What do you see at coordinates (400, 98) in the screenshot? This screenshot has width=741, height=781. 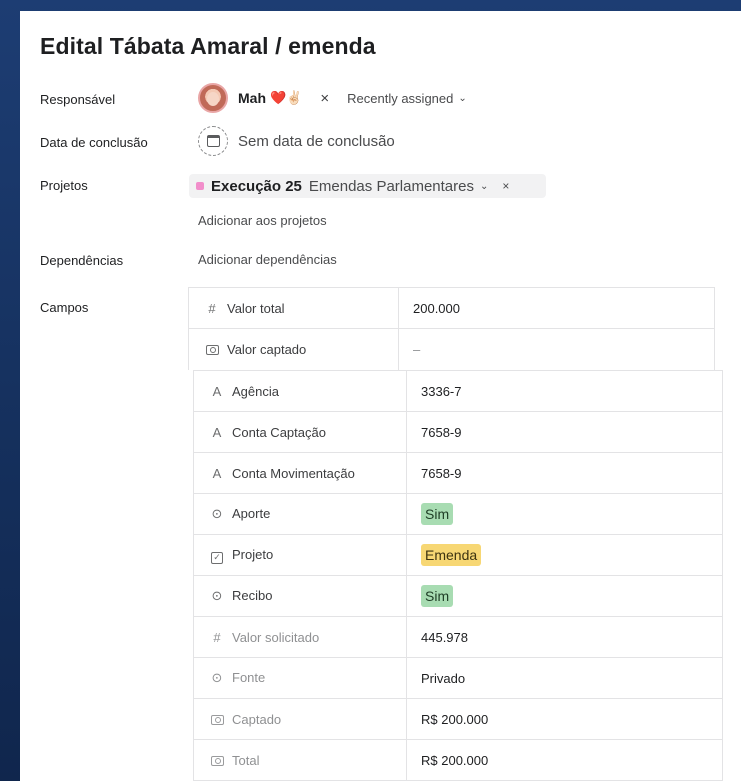 I see `recently-assigned-dropdown: Recently assigned` at bounding box center [400, 98].